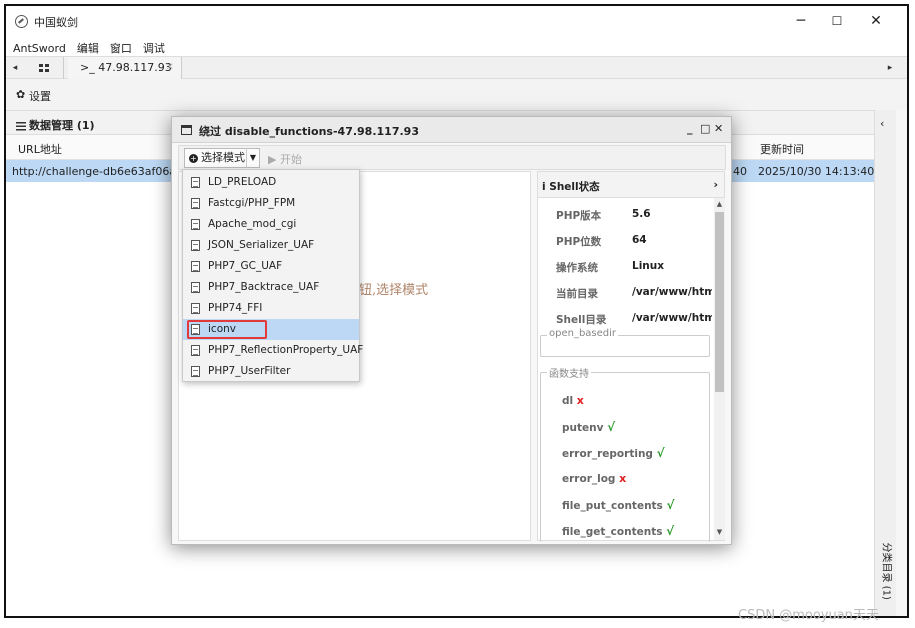 This screenshot has width=915, height=628. I want to click on select-mode-button: + 选择模式 ▼, so click(222, 158).